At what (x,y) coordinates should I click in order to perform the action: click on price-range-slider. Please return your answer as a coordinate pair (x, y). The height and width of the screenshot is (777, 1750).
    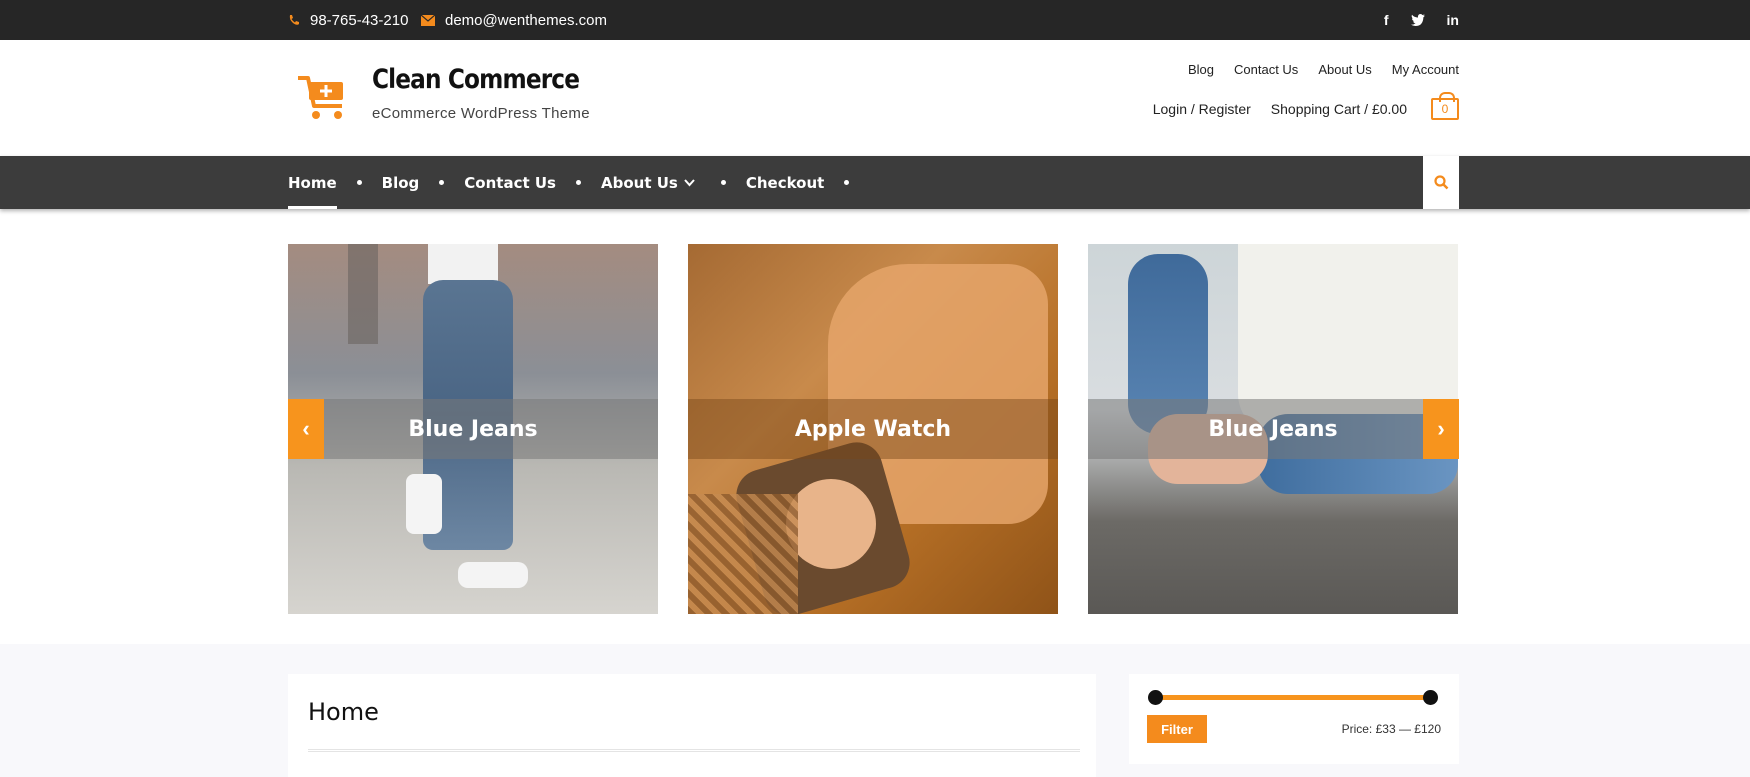
    Looking at the image, I should click on (1293, 697).